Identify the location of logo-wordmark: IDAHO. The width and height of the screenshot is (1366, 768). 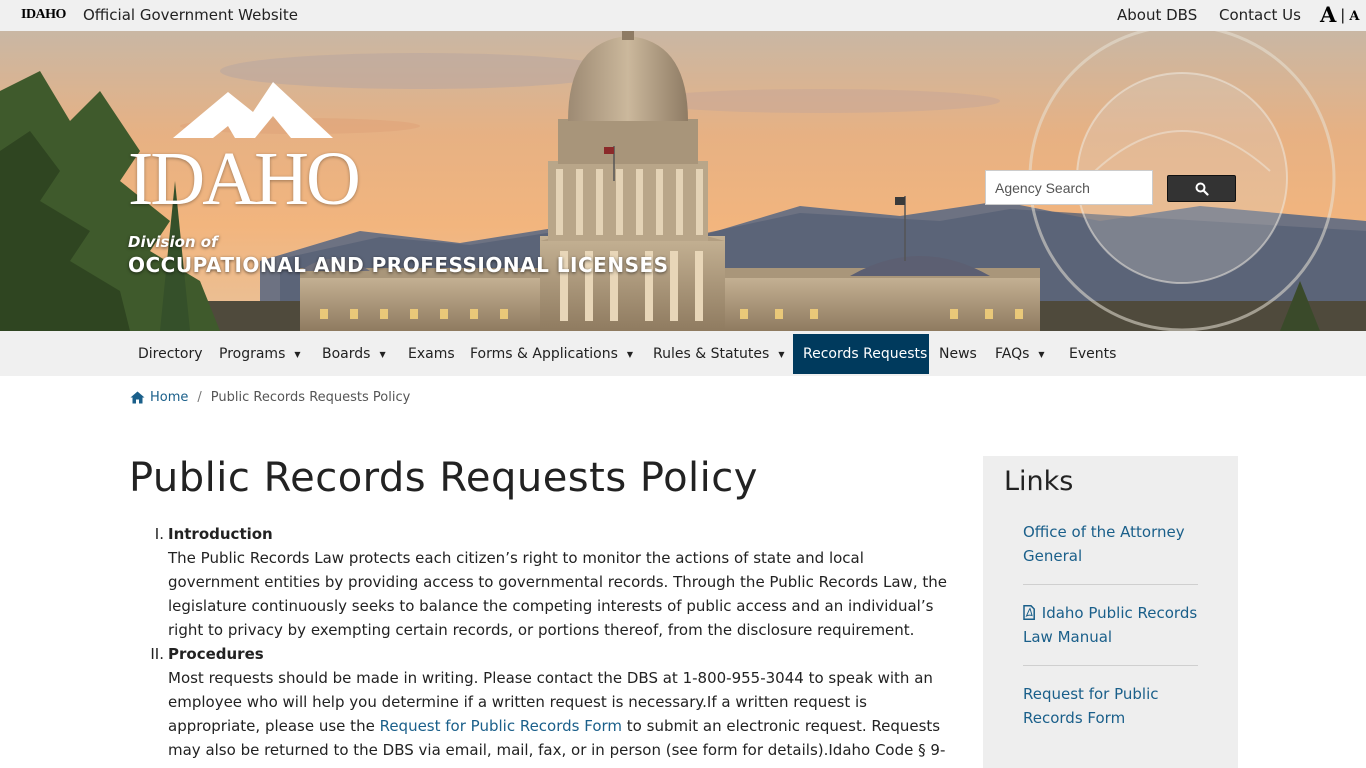
(244, 179).